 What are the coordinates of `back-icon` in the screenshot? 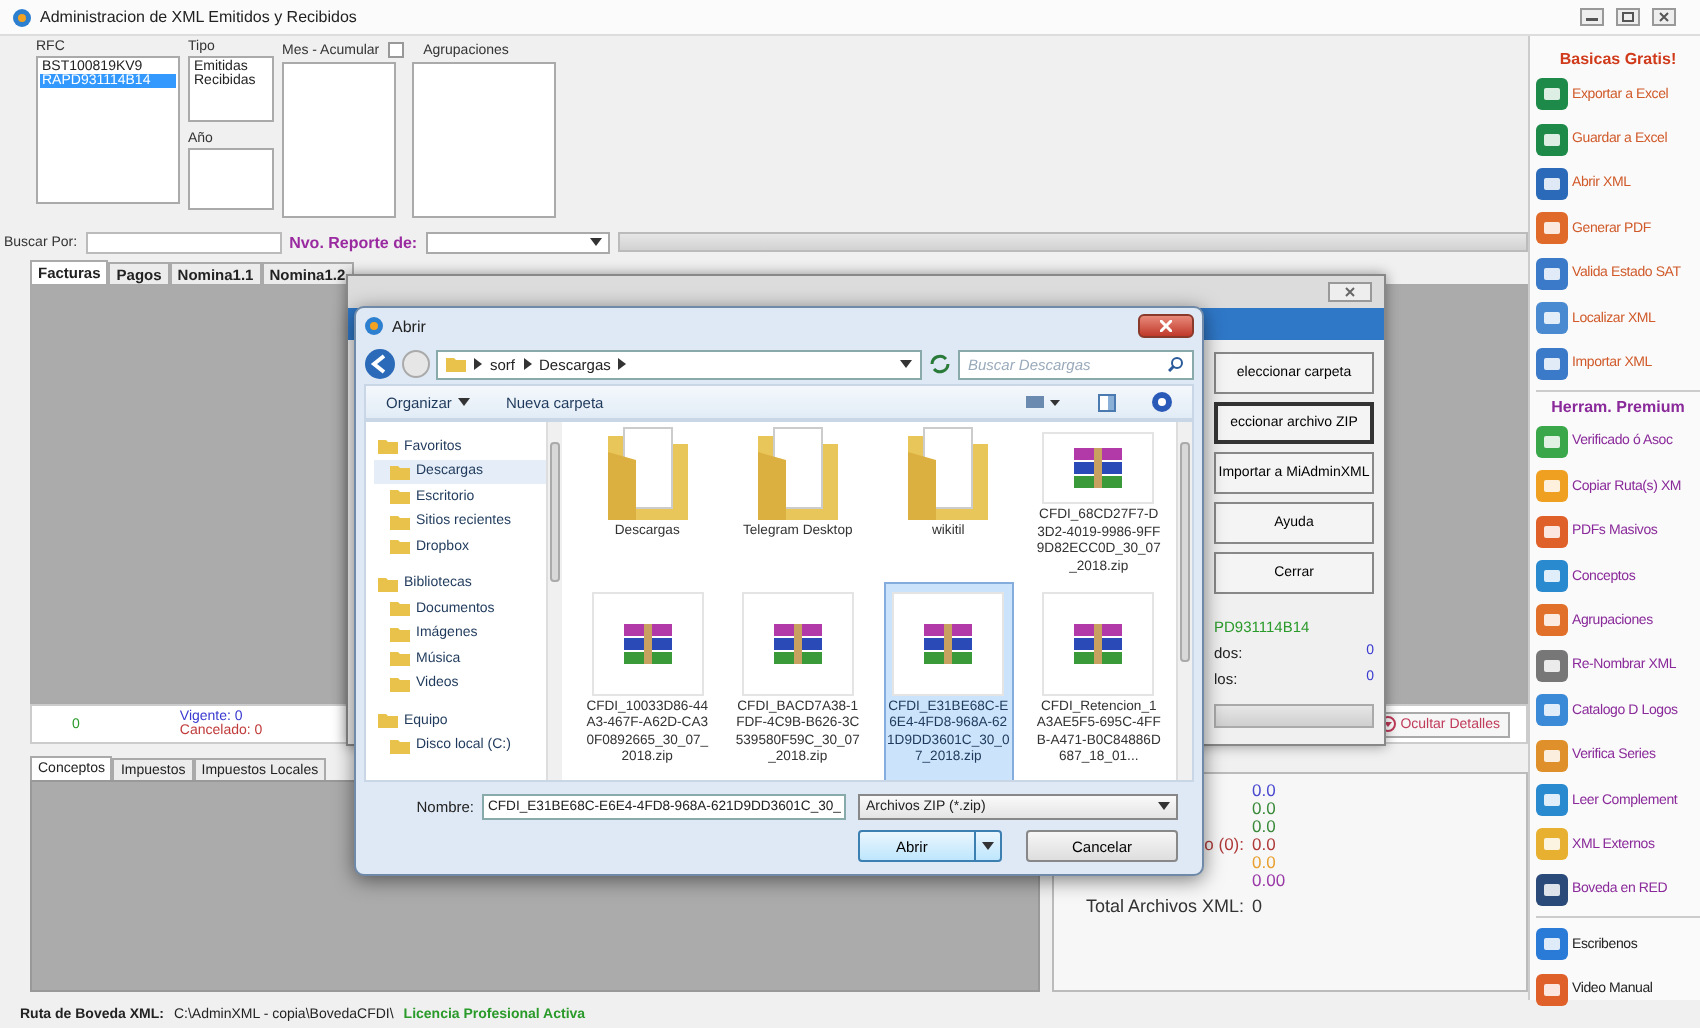 It's located at (380, 364).